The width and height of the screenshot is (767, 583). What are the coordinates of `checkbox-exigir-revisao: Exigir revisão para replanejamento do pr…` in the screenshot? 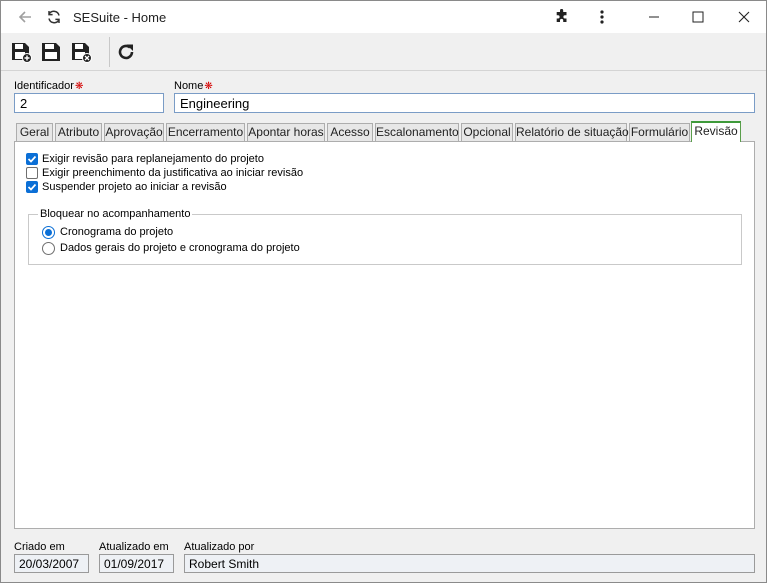 It's located at (145, 159).